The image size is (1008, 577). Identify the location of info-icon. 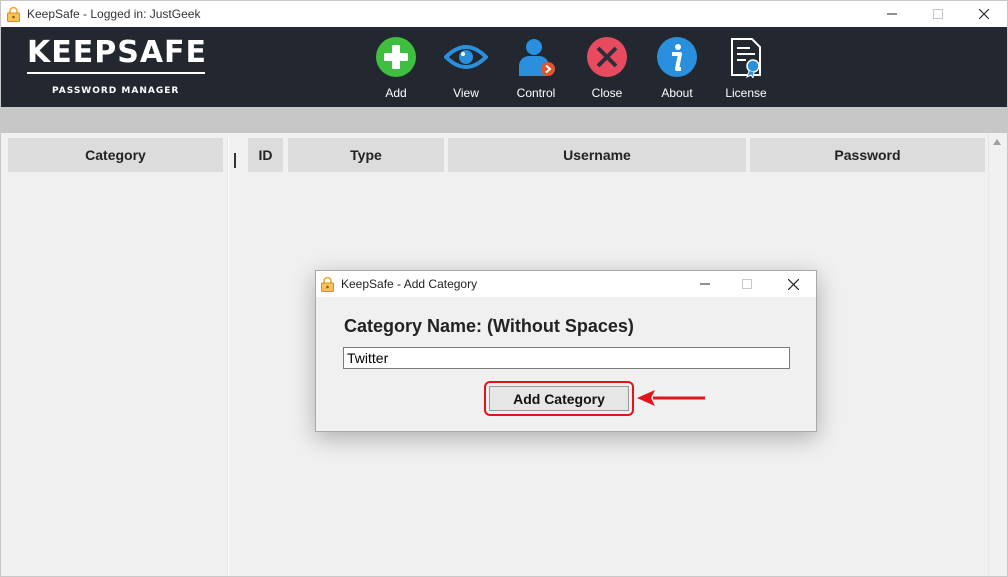
(677, 57).